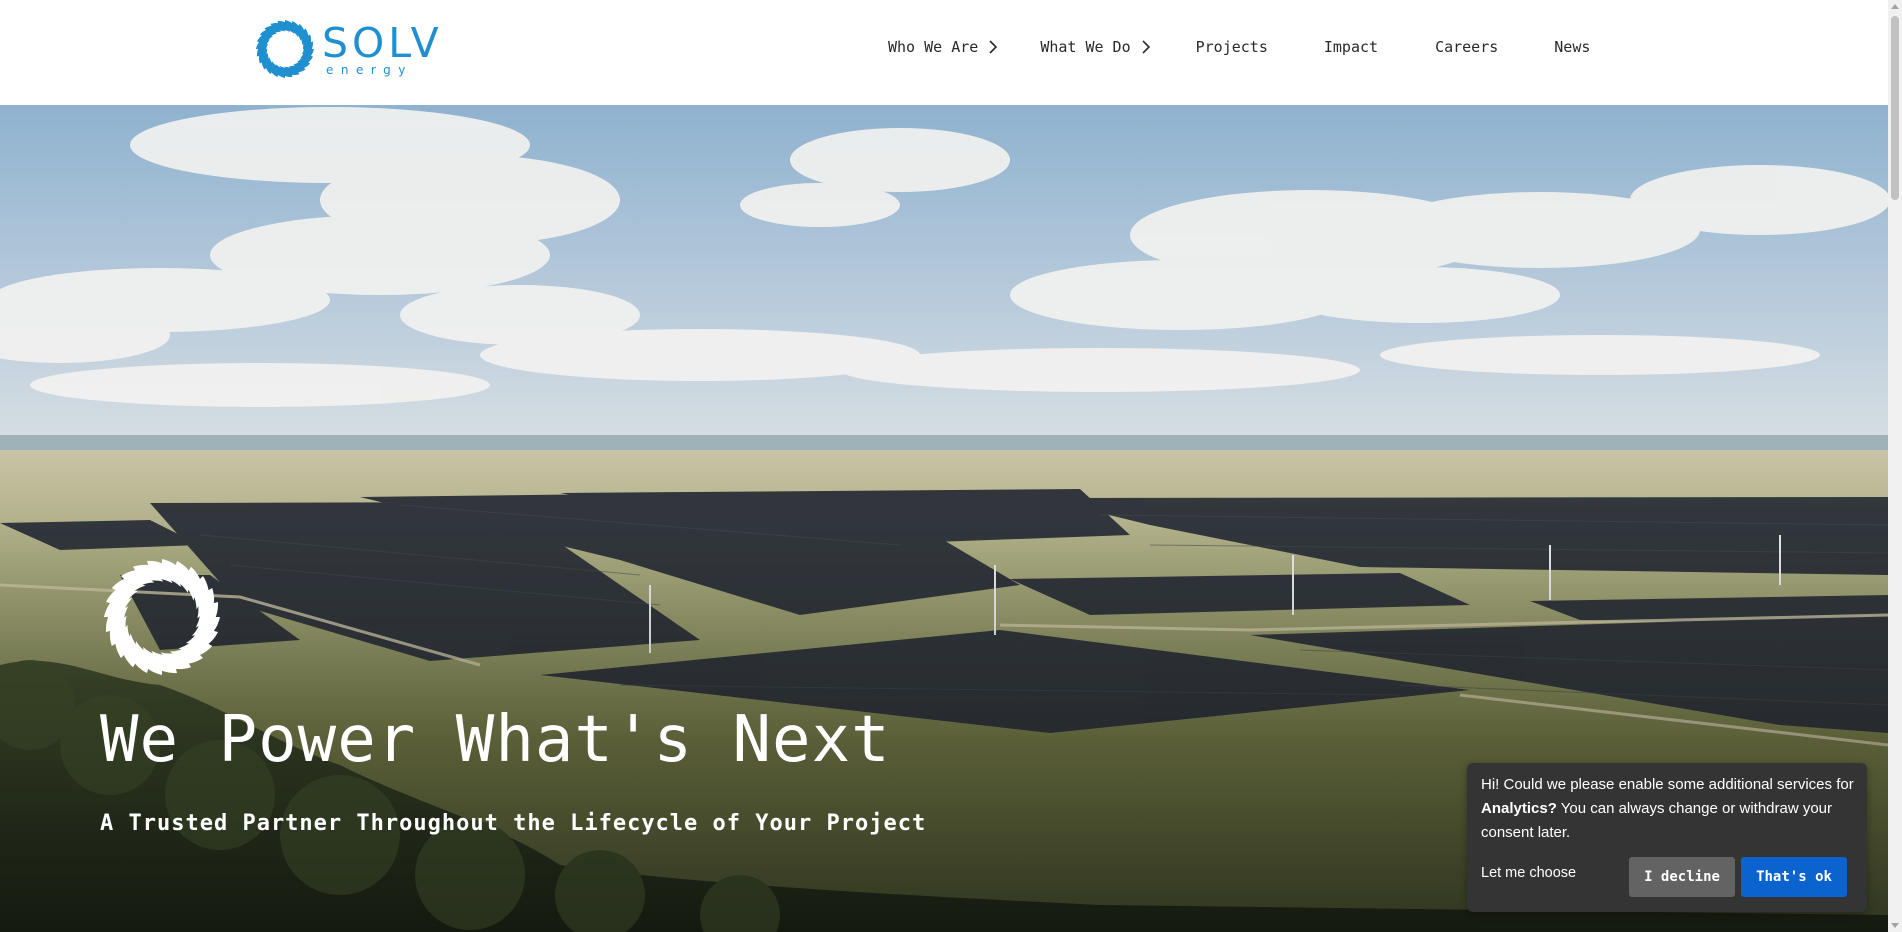 The image size is (1902, 932). Describe the element at coordinates (1682, 877) in the screenshot. I see `decline-button: I decline` at that location.